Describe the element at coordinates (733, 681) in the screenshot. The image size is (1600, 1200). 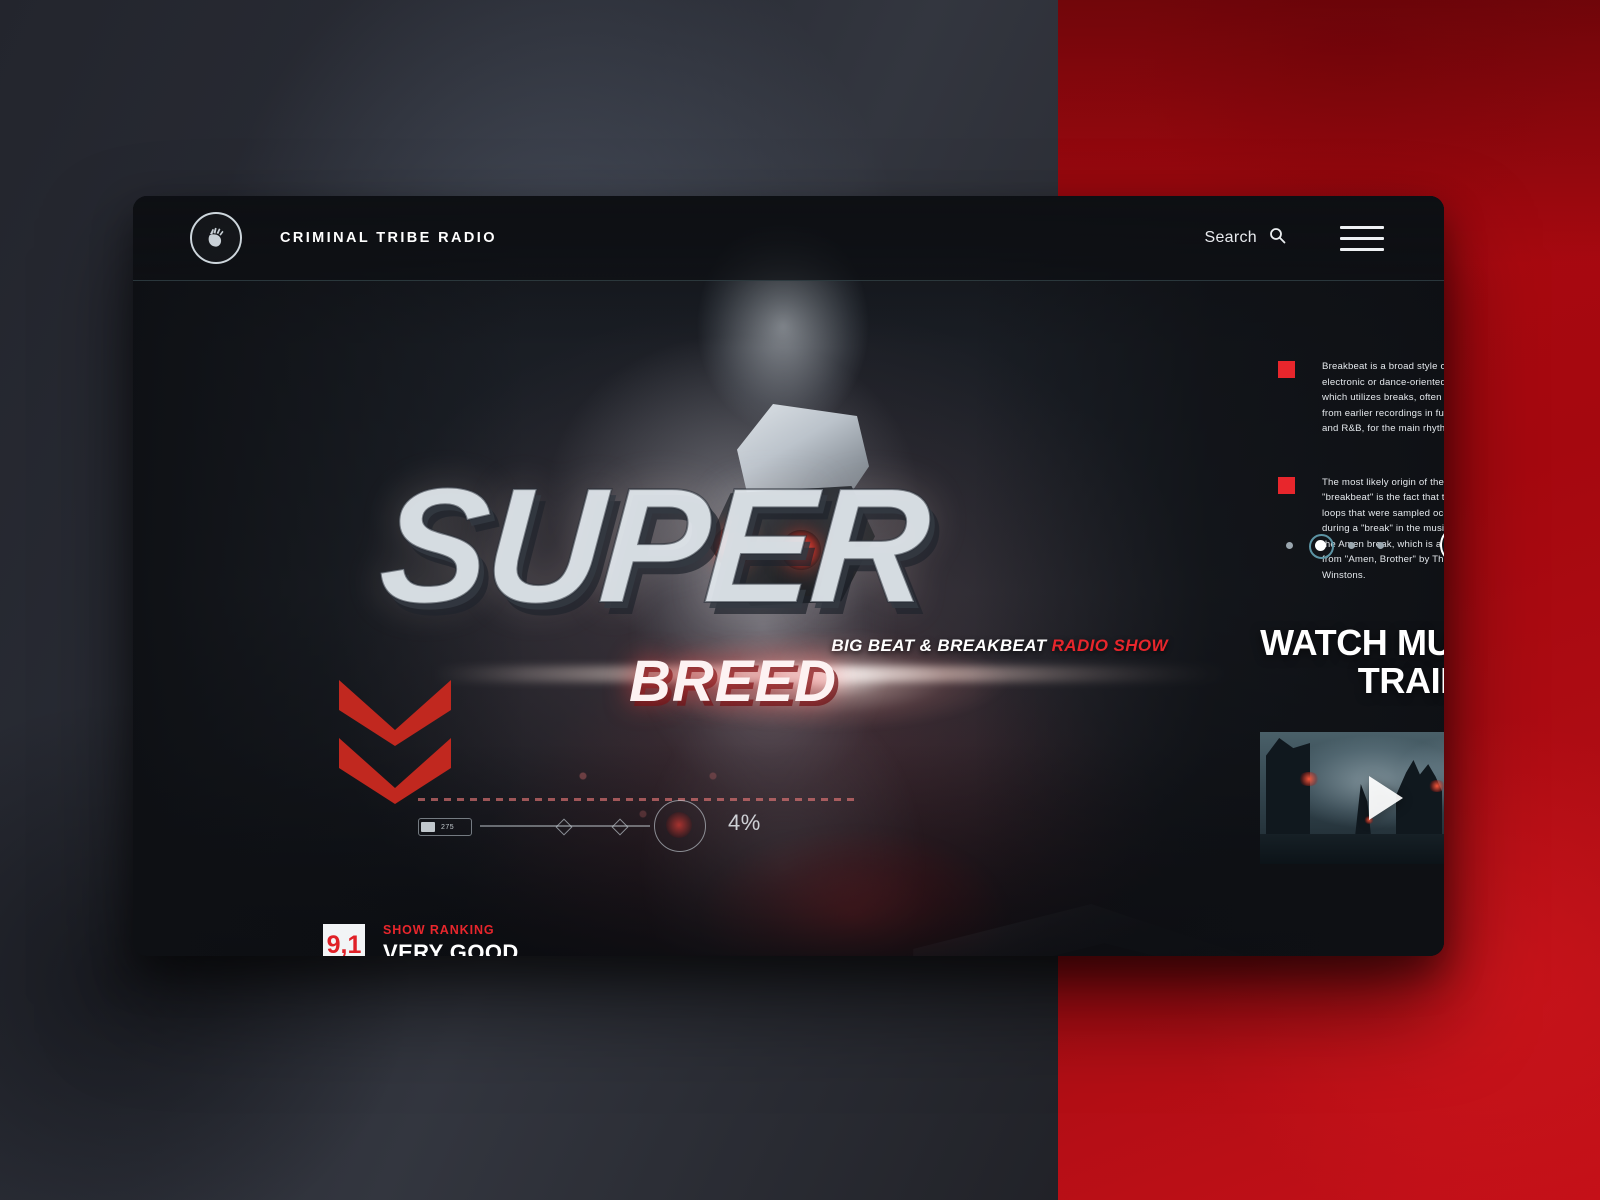
I see `show-subtitle: BREED` at that location.